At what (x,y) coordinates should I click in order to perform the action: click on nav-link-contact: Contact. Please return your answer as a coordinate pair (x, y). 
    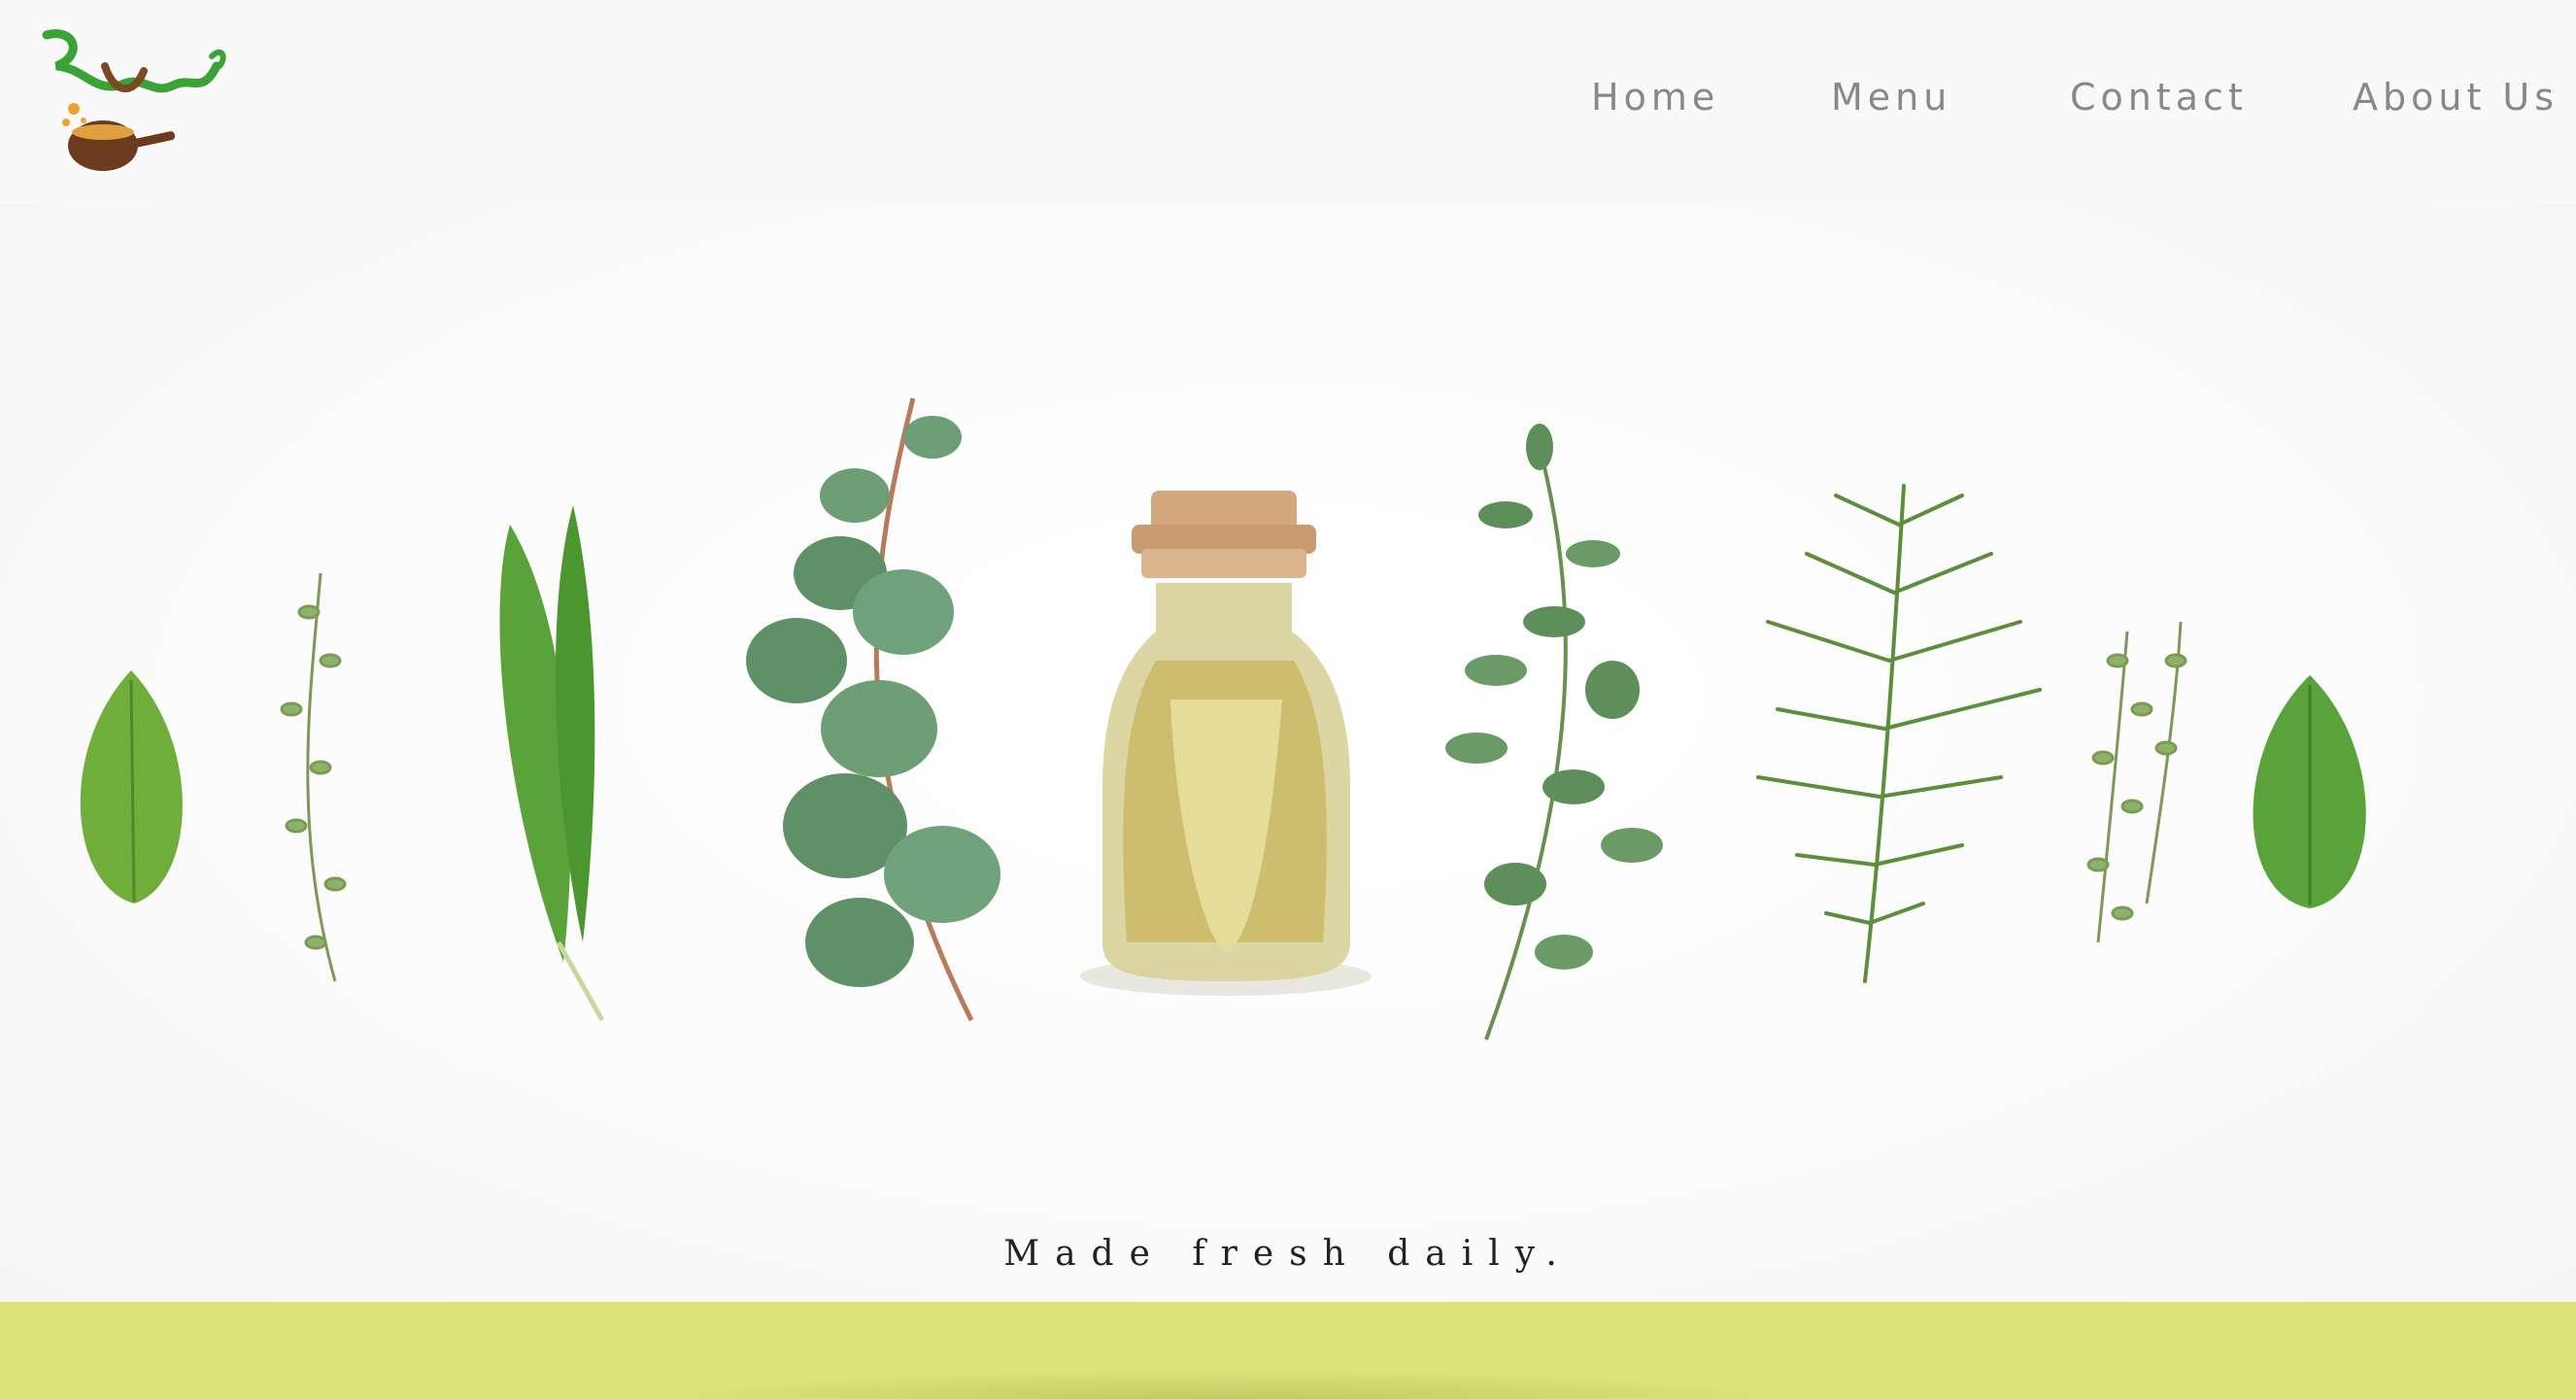
    Looking at the image, I should click on (2159, 97).